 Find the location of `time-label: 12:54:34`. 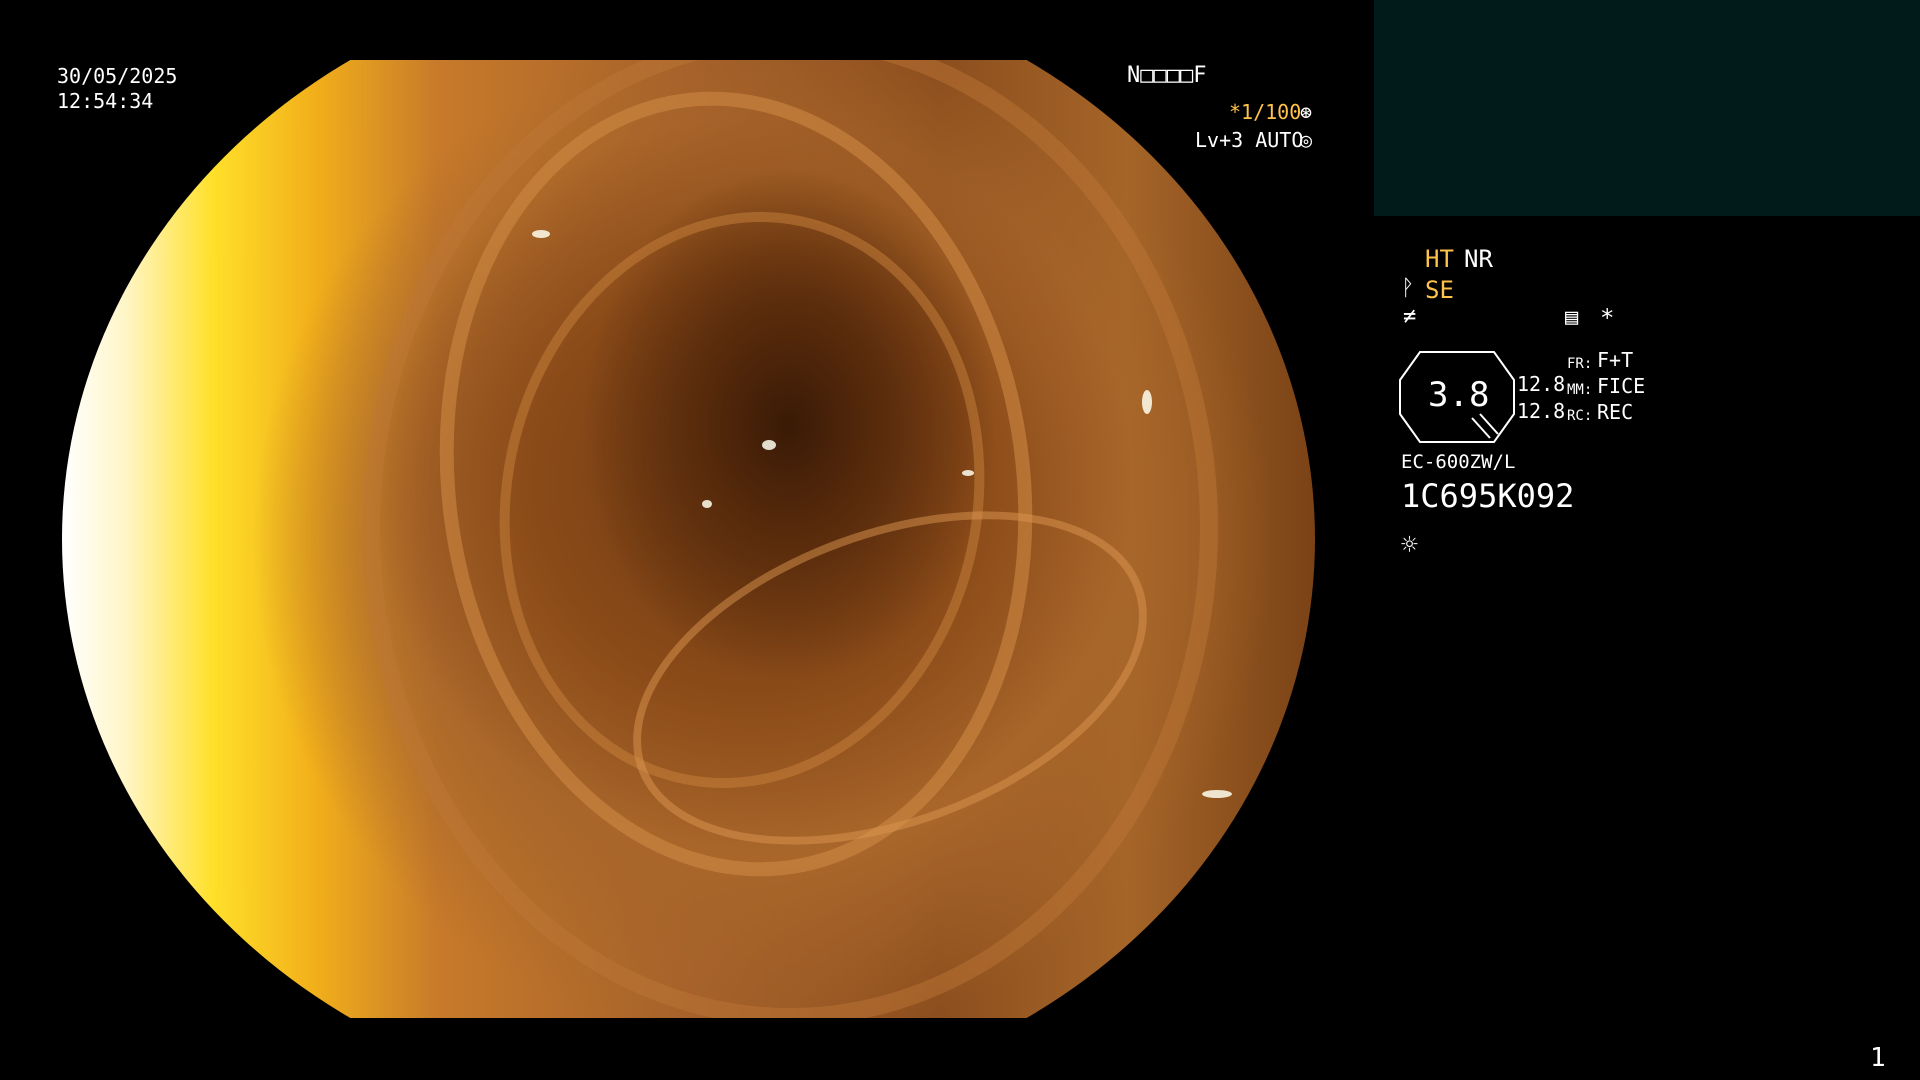

time-label: 12:54:34 is located at coordinates (105, 101).